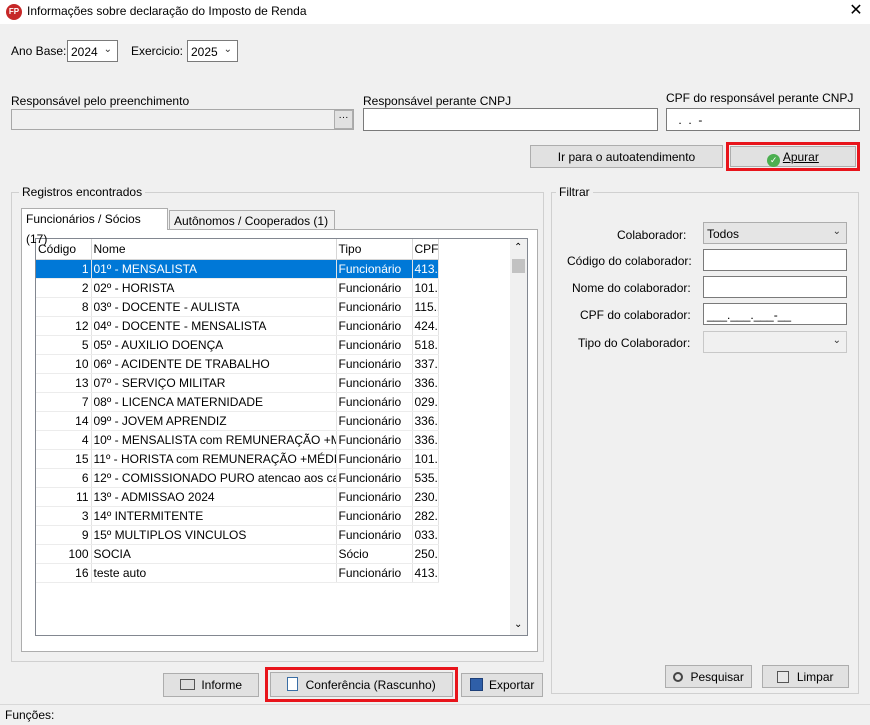 This screenshot has height=725, width=870. Describe the element at coordinates (64, 554) in the screenshot. I see `cell-codigo: 100` at that location.